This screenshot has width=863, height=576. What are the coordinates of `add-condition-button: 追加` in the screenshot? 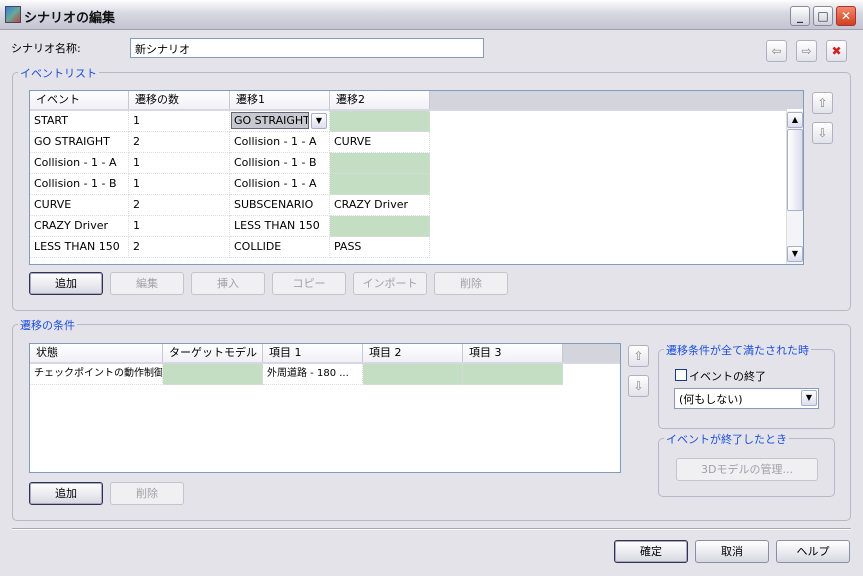 It's located at (66, 493).